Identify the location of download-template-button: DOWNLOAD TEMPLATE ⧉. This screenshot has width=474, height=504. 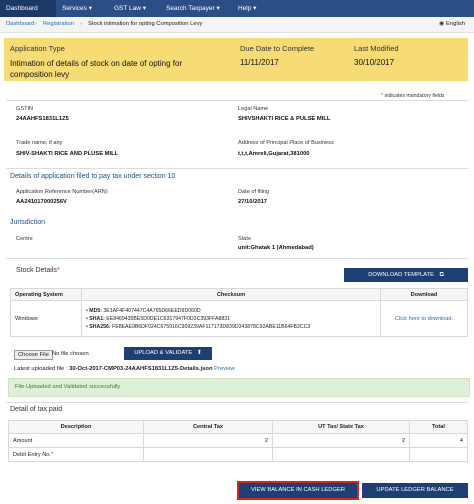
(406, 275).